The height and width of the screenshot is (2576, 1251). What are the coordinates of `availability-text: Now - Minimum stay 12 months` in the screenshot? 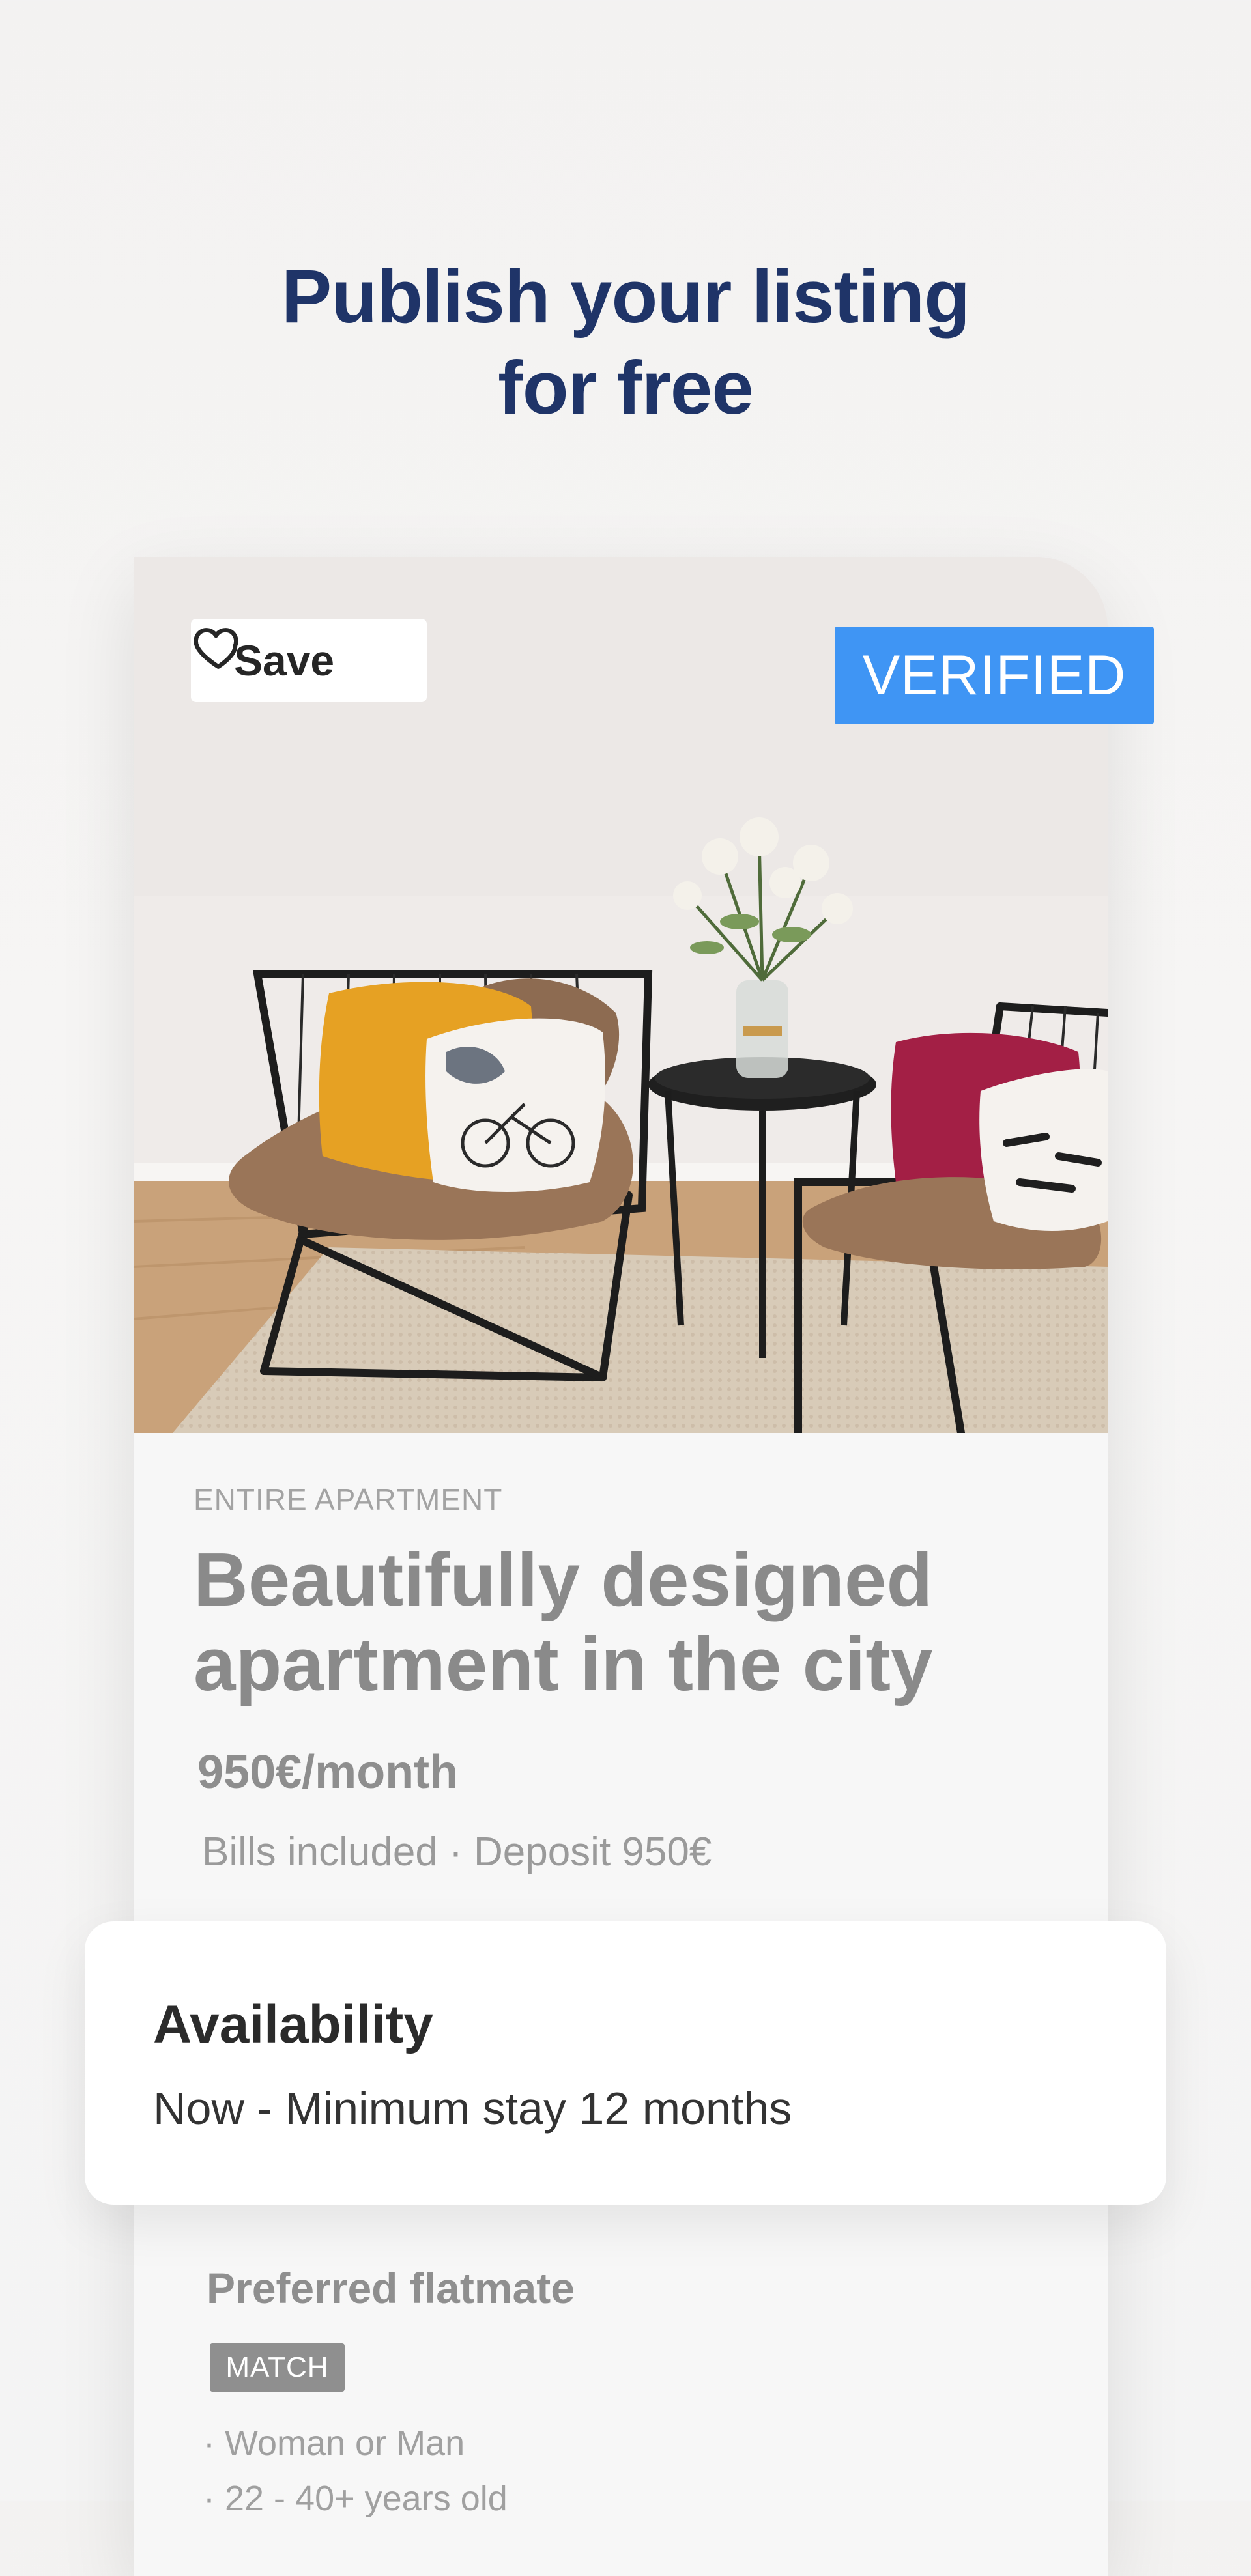 It's located at (472, 2108).